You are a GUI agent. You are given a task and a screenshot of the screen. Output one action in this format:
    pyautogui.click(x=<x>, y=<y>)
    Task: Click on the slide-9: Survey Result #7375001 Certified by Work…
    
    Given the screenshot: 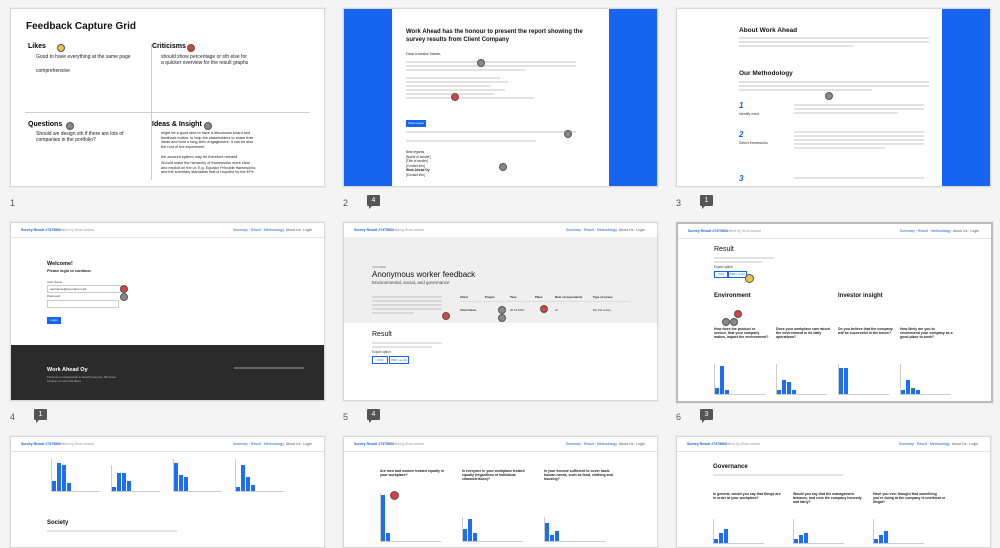 What is the action you would take?
    pyautogui.click(x=833, y=492)
    